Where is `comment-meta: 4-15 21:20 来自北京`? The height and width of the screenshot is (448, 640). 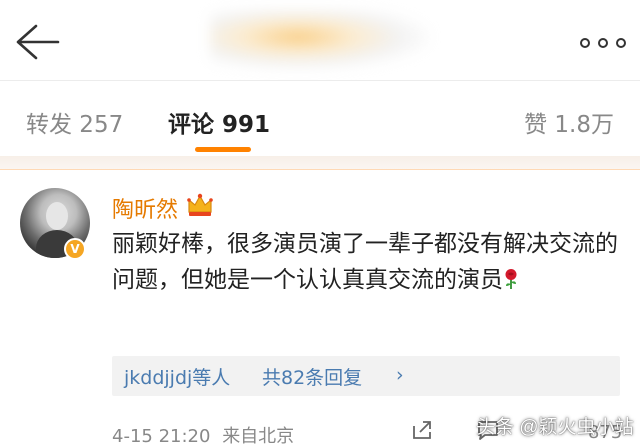
comment-meta: 4-15 21:20 来自北京 is located at coordinates (203, 435).